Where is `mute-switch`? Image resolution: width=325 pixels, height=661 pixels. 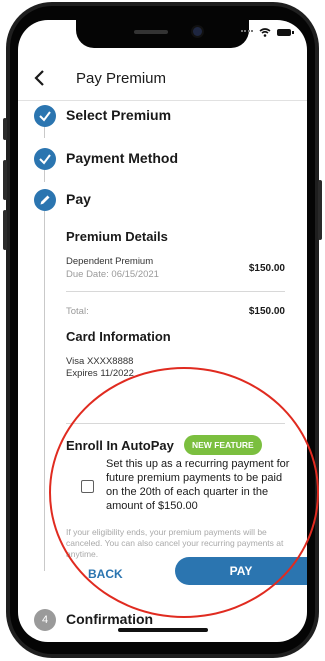
mute-switch is located at coordinates (5, 129).